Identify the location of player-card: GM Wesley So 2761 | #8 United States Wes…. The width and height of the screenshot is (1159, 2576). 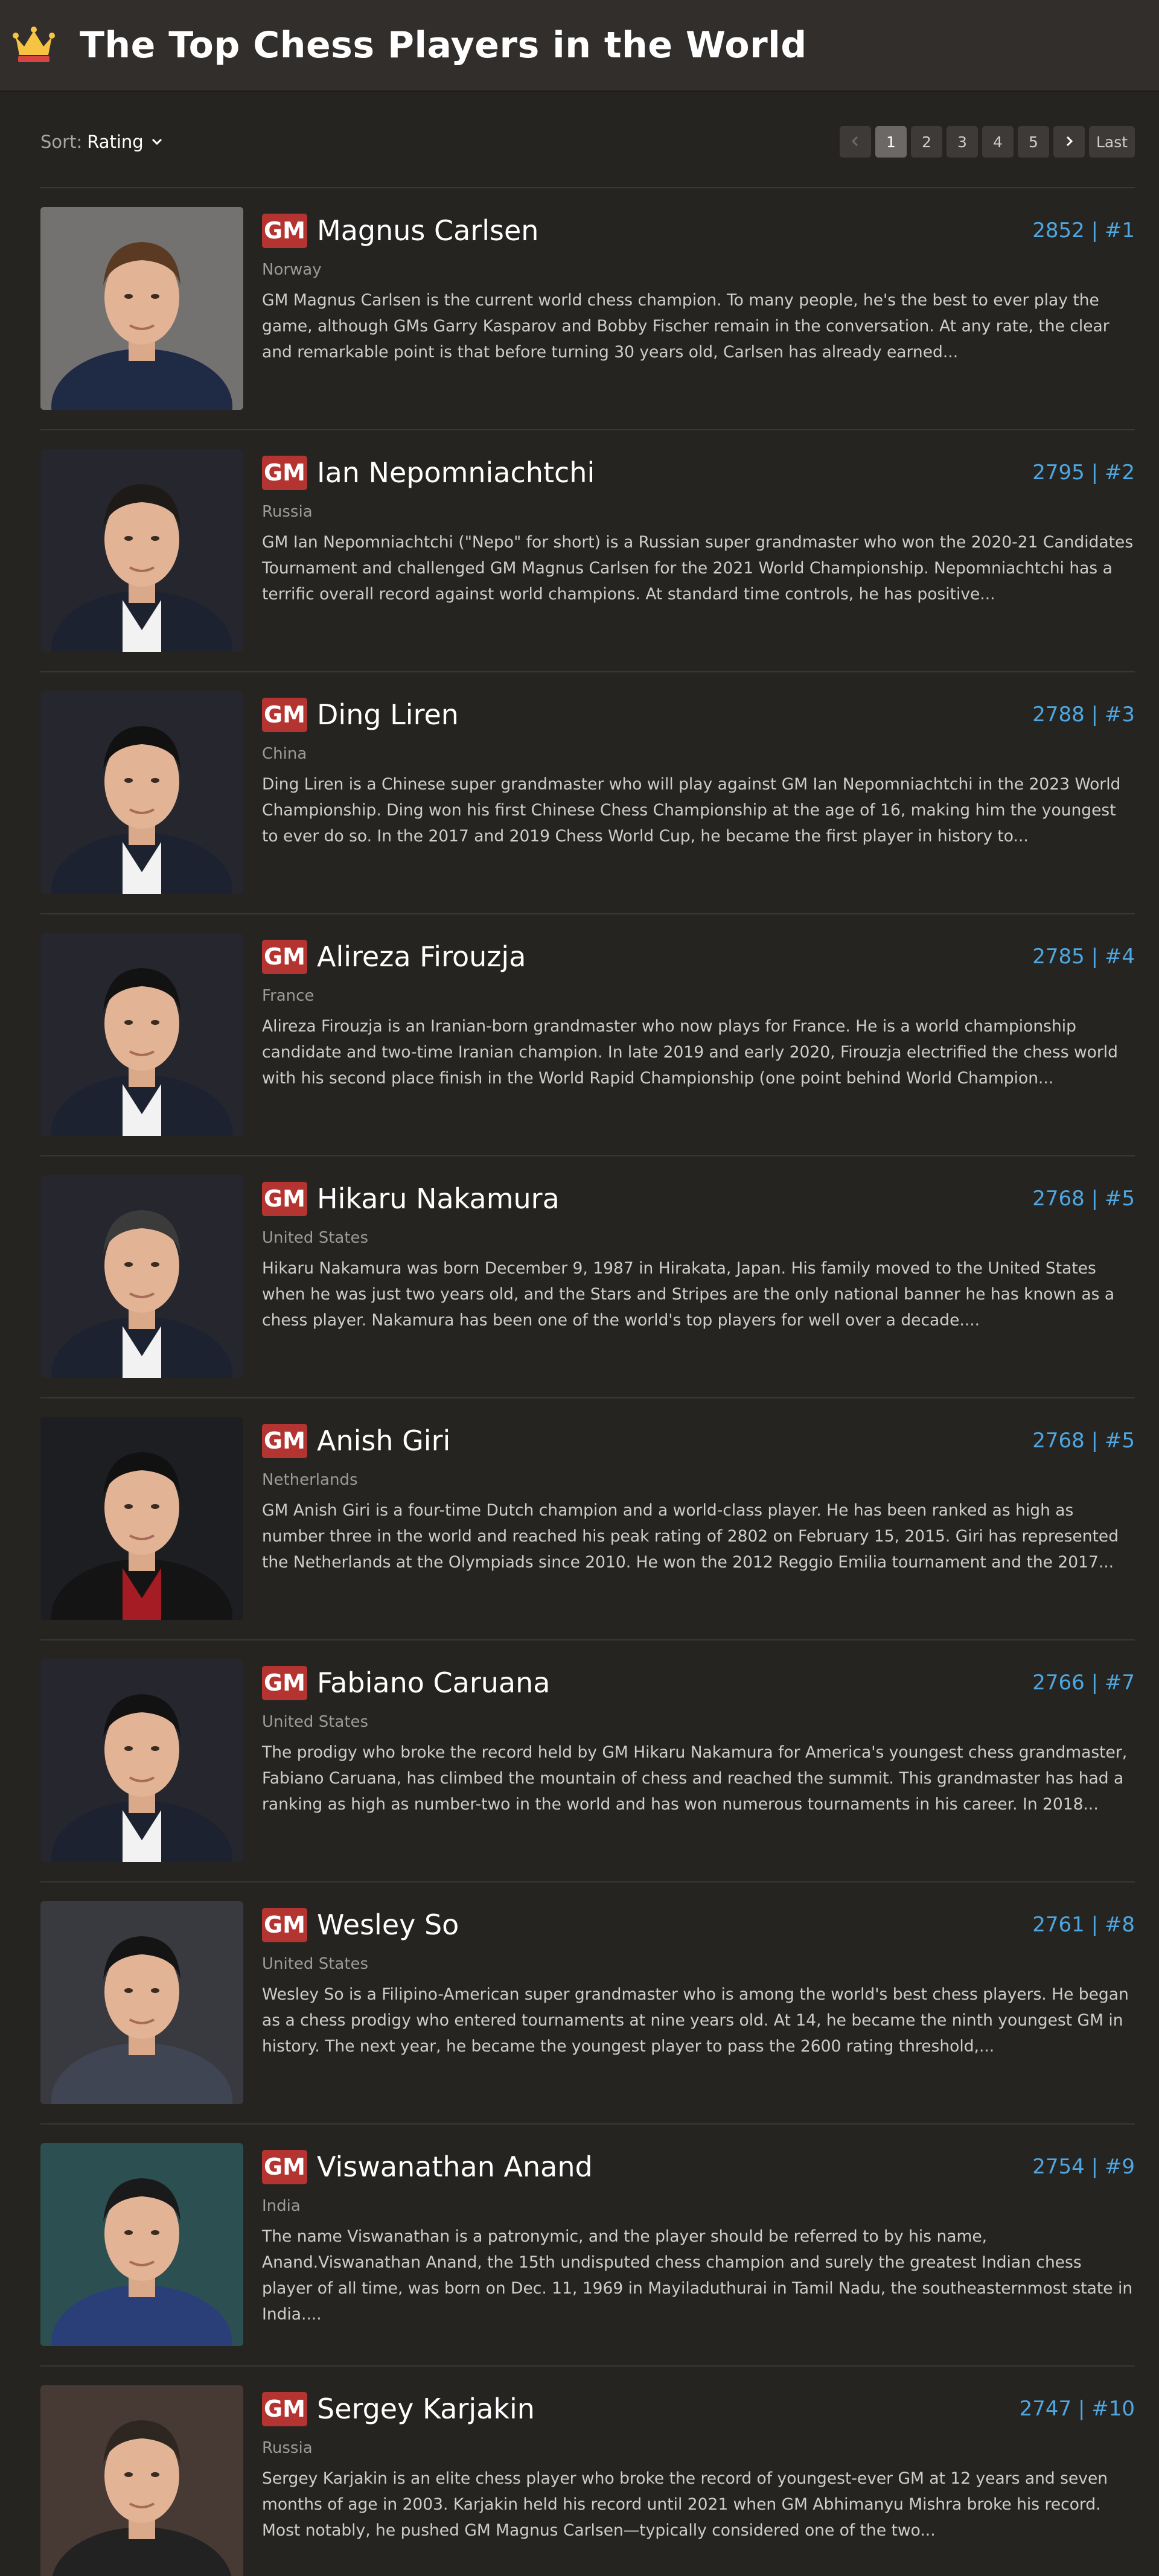
(587, 2004).